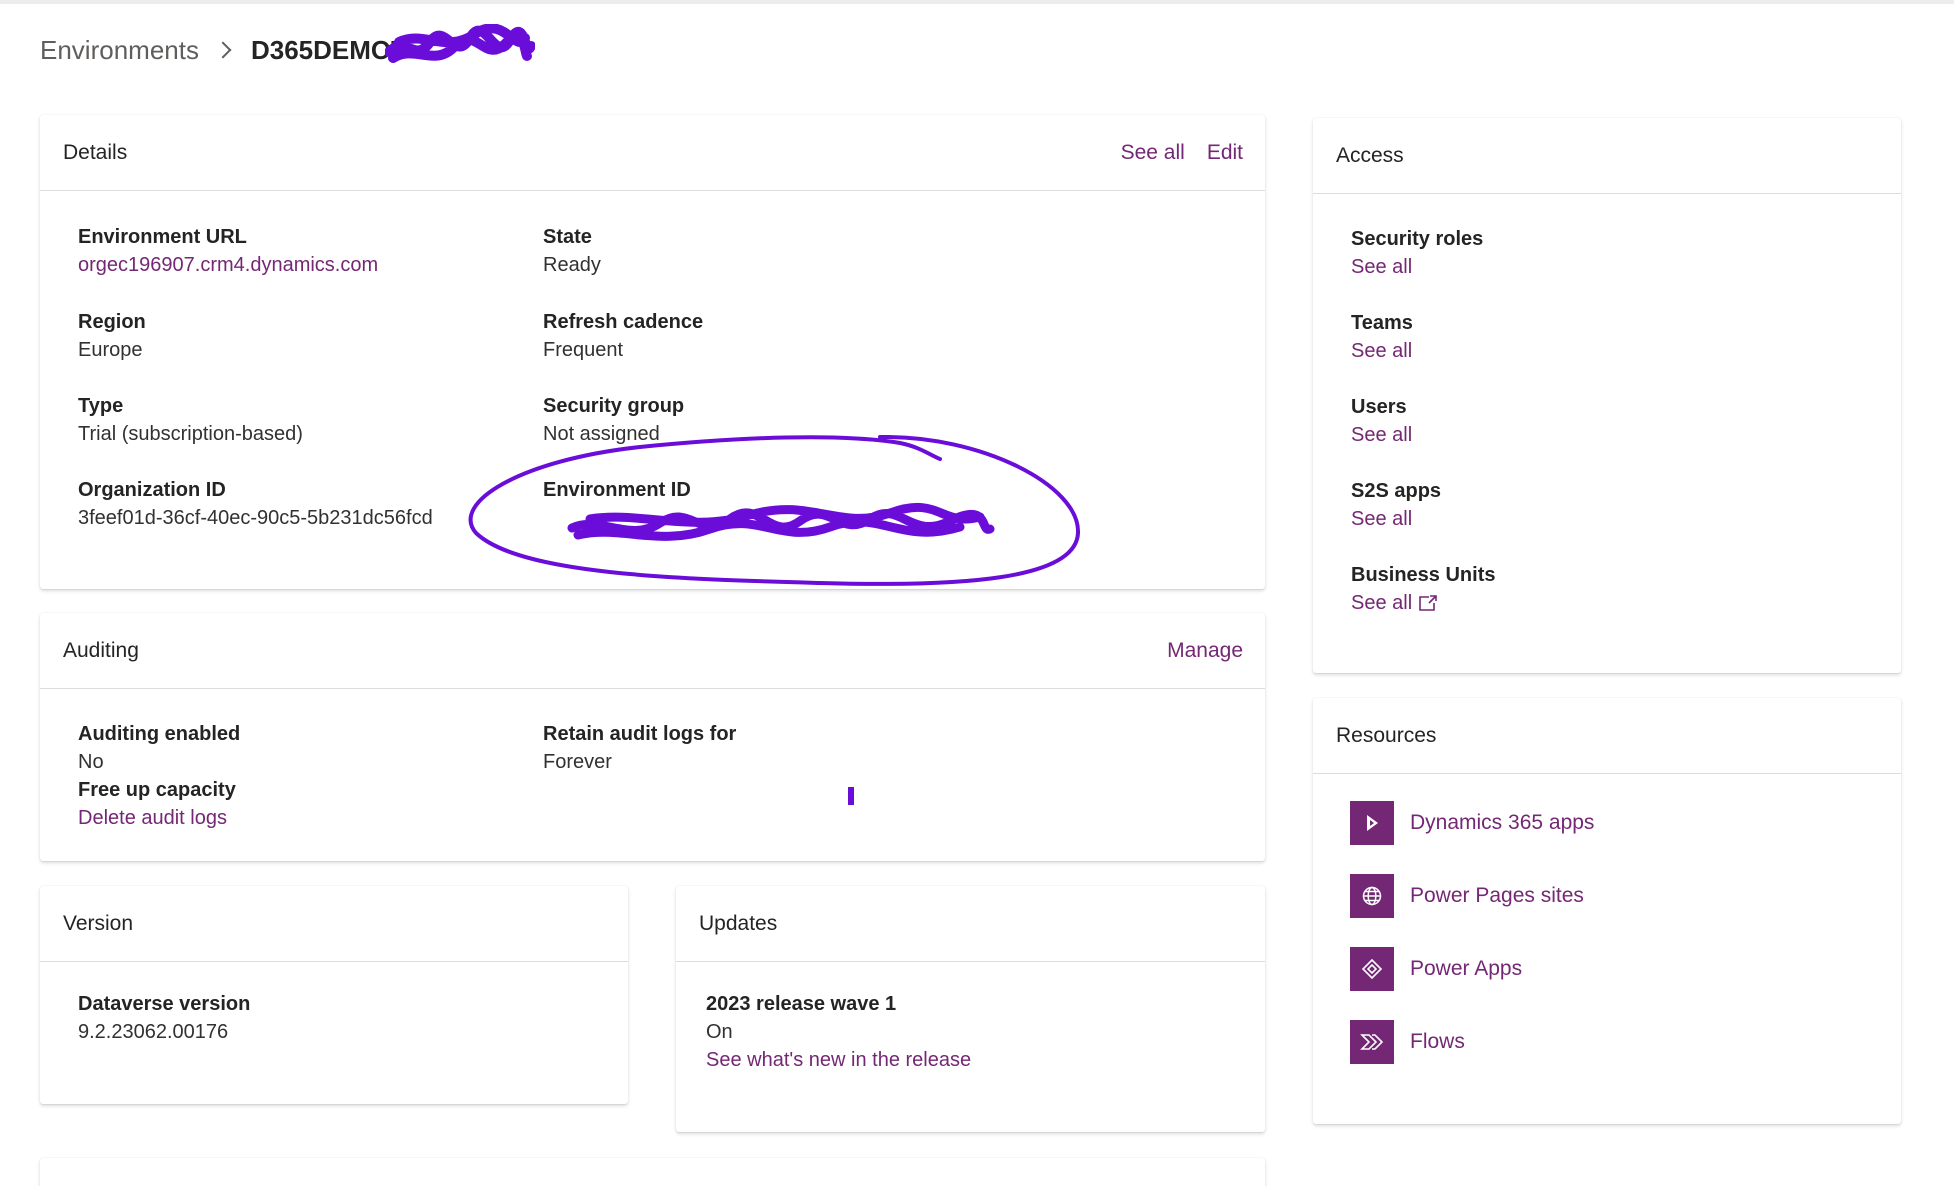  What do you see at coordinates (112, 322) in the screenshot?
I see `region-label: Region` at bounding box center [112, 322].